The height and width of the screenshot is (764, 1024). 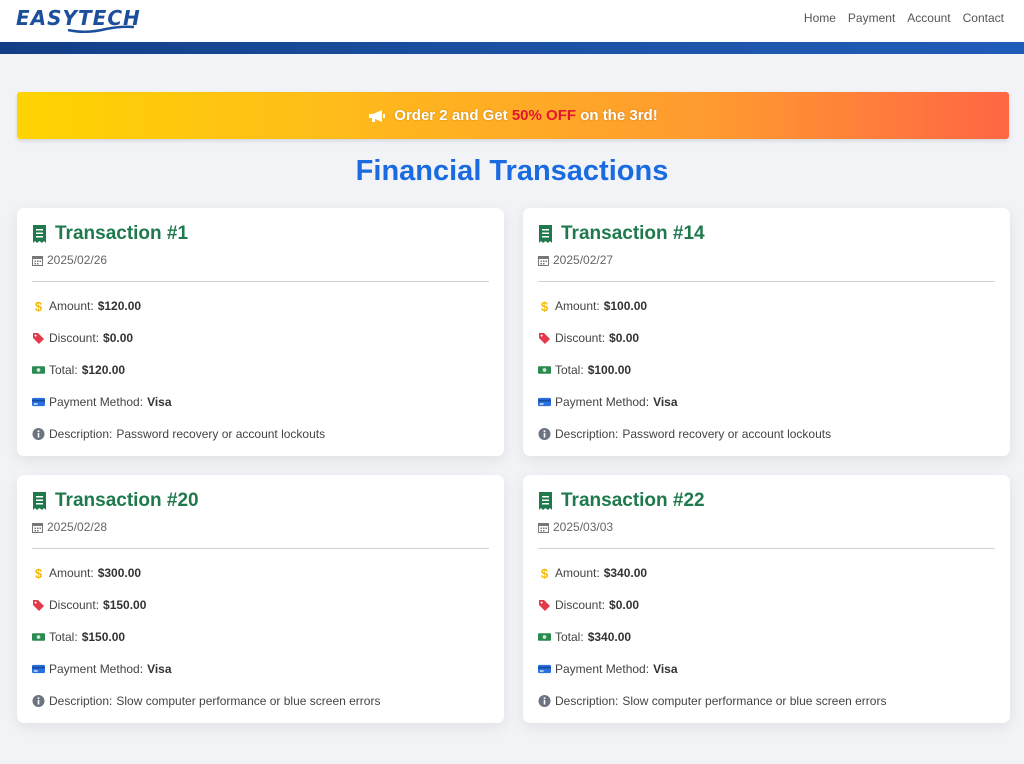 What do you see at coordinates (633, 500) in the screenshot?
I see `transaction-title: Transaction #22` at bounding box center [633, 500].